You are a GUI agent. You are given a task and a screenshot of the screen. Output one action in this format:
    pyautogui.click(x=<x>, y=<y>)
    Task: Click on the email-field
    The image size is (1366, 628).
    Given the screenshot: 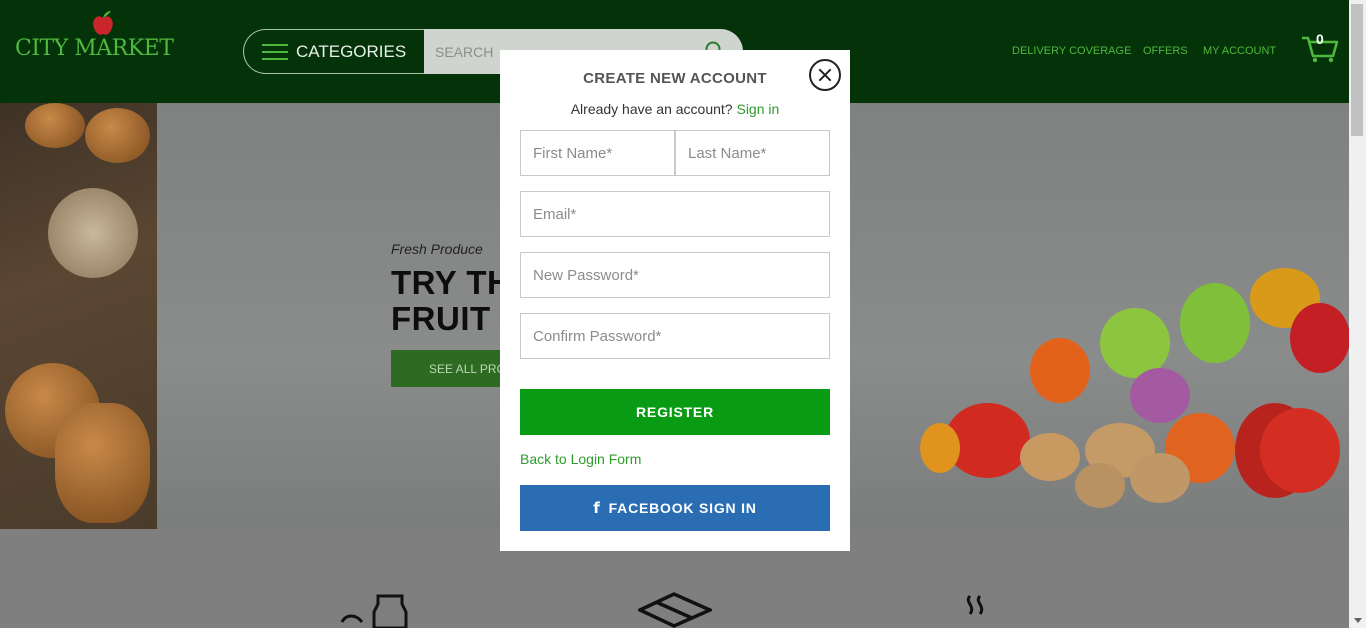 What is the action you would take?
    pyautogui.click(x=675, y=214)
    